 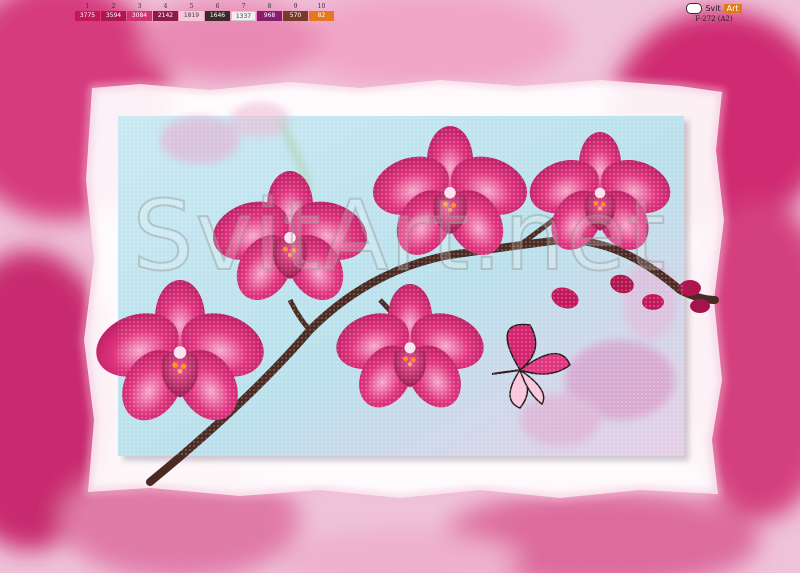 I want to click on swatch-number: 8, so click(x=269, y=6).